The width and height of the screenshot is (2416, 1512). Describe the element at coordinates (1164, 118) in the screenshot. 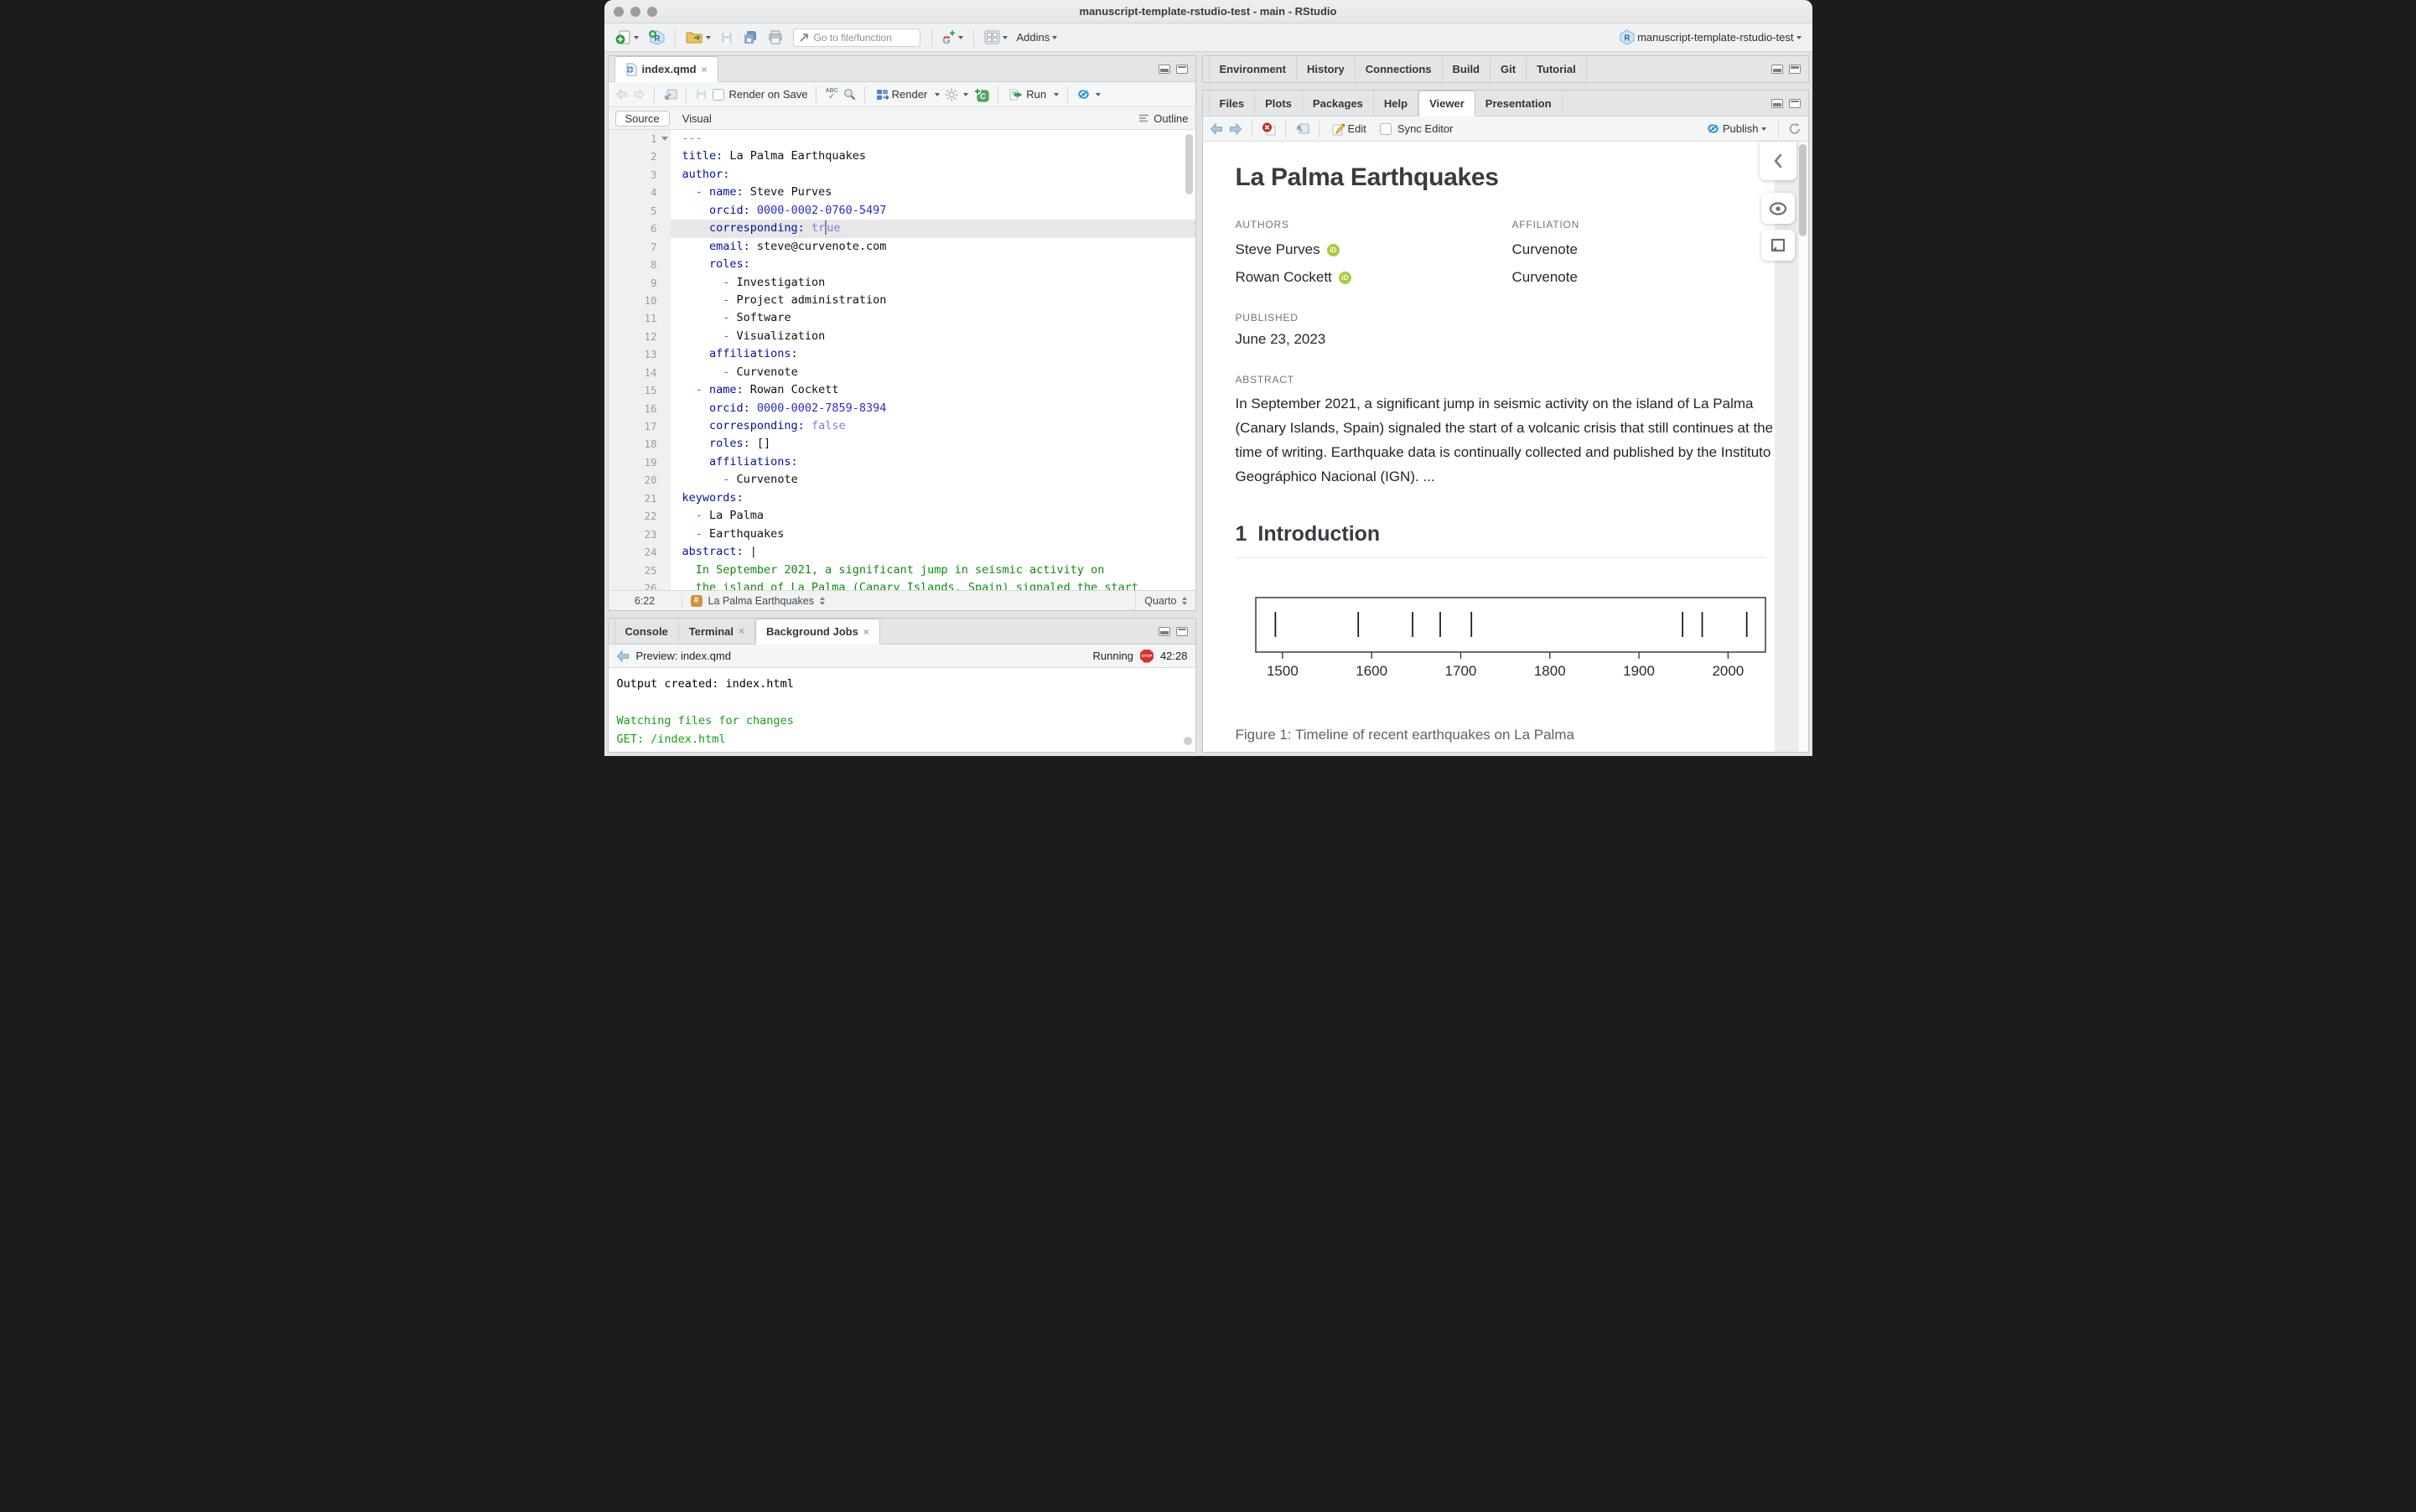

I see `outline-button: Outline` at that location.